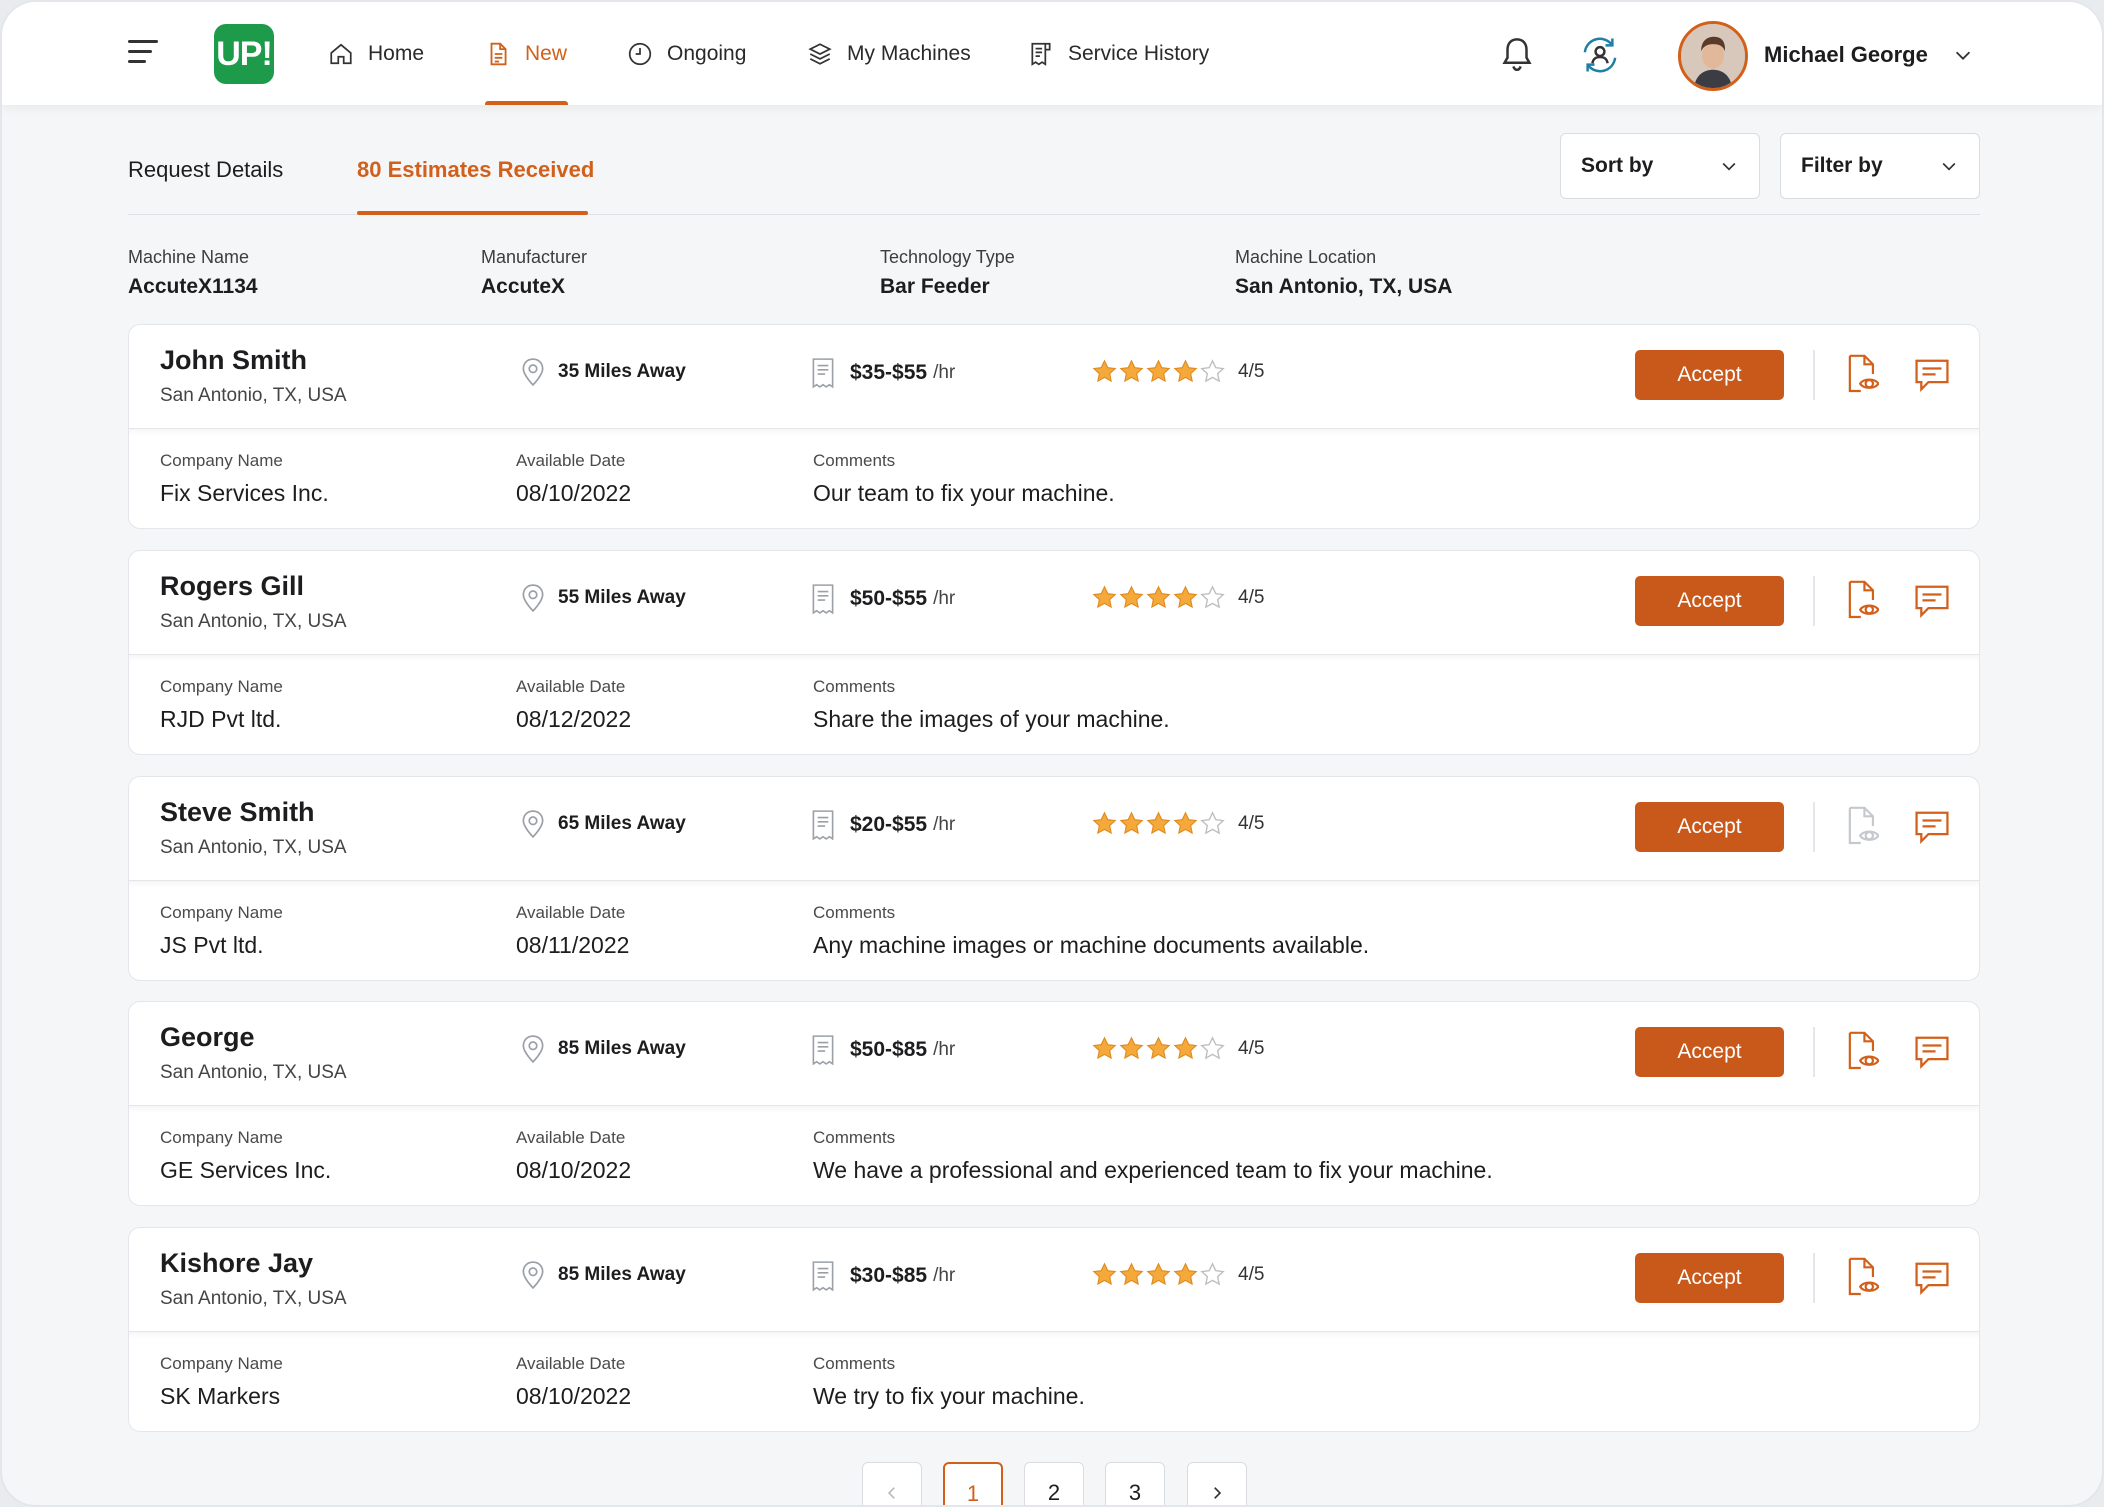  What do you see at coordinates (1713, 56) in the screenshot?
I see `avatar` at bounding box center [1713, 56].